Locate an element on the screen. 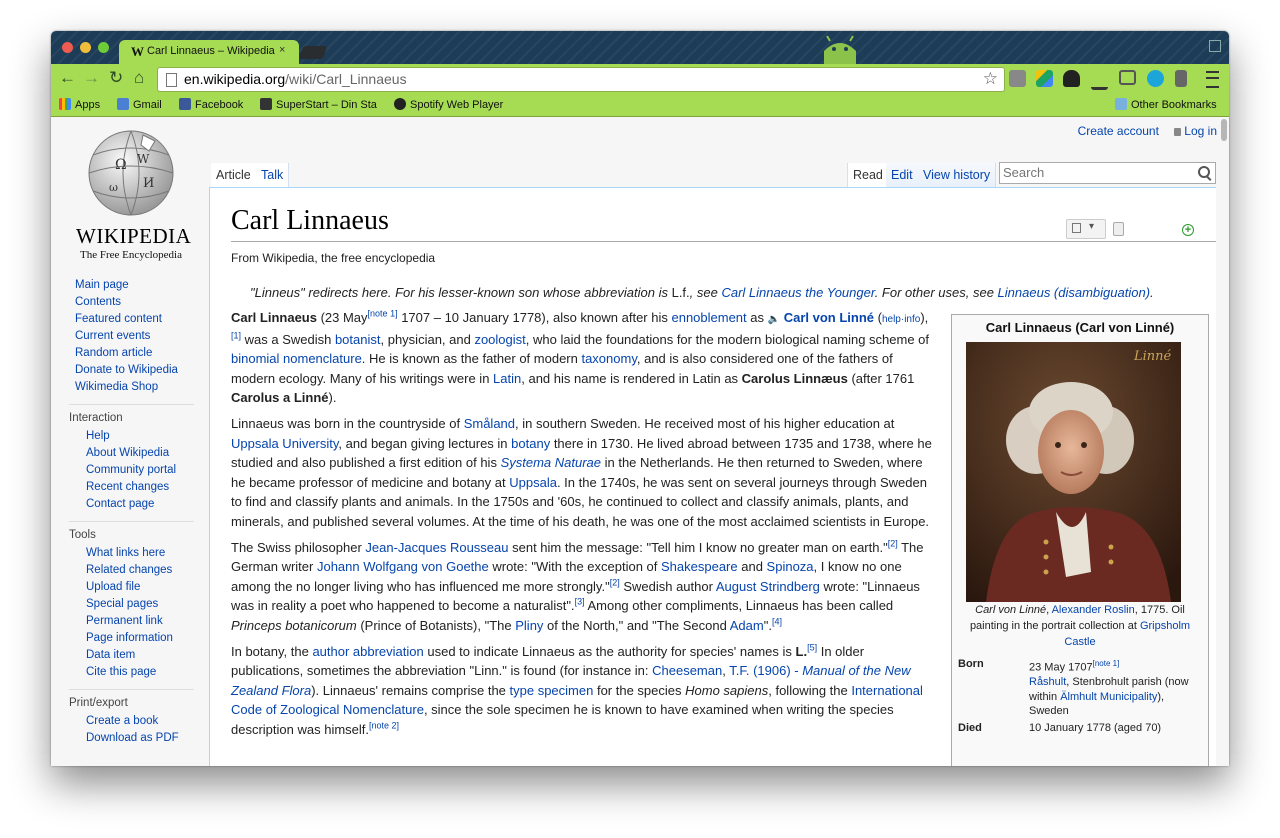 The height and width of the screenshot is (838, 1280). sidebar-item-featured-content: Featured content is located at coordinates (131, 319).